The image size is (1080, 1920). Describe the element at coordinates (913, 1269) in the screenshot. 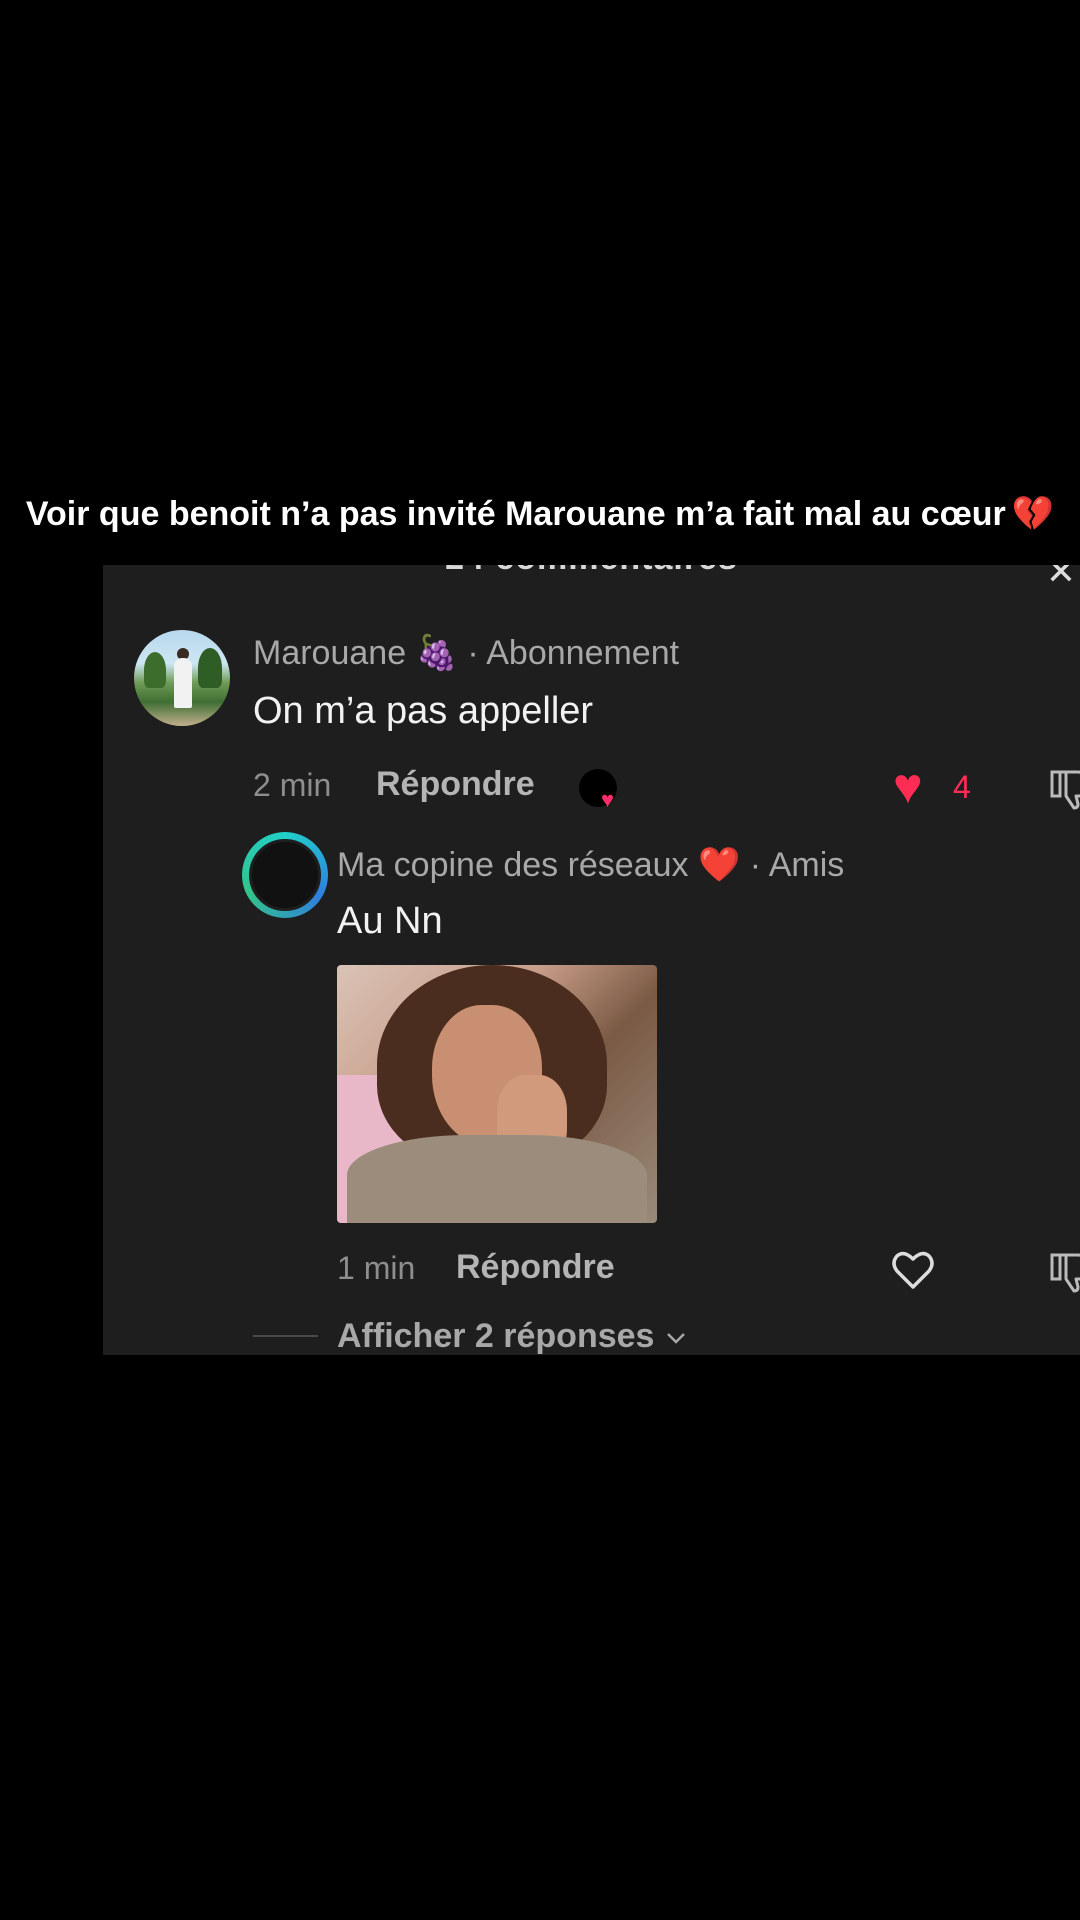

I see `like-heart-icon` at that location.